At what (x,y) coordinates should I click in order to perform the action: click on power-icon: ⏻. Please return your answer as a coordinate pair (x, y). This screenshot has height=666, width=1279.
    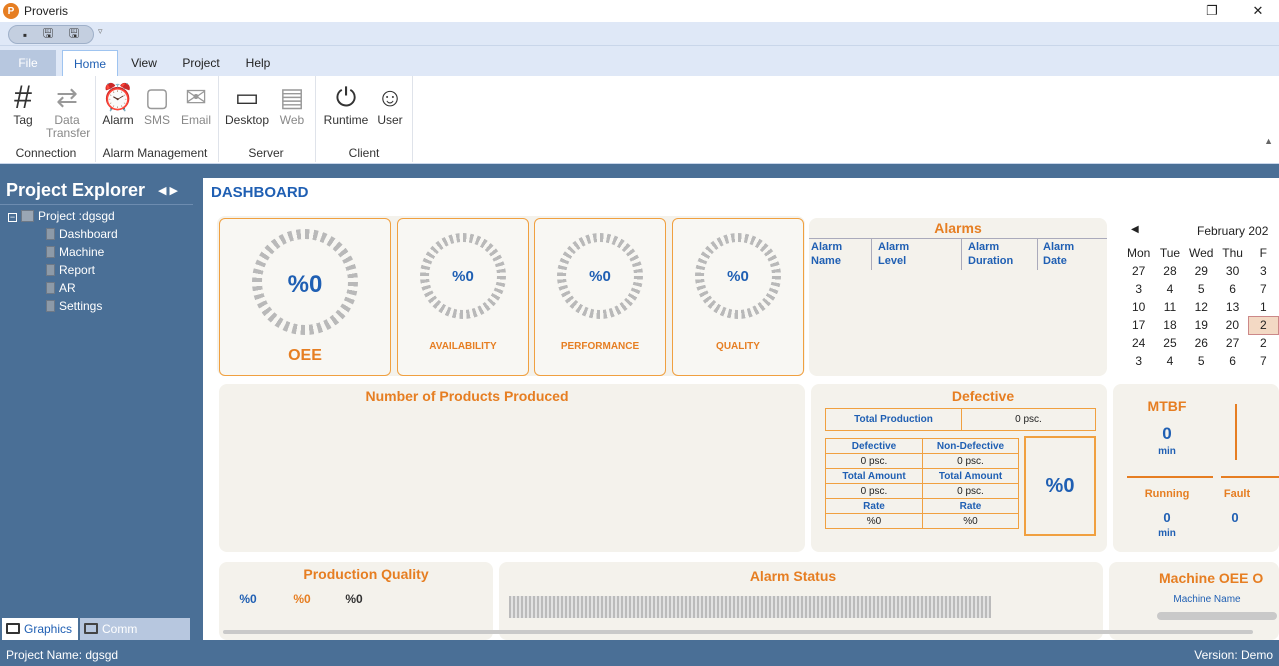
    Looking at the image, I should click on (346, 96).